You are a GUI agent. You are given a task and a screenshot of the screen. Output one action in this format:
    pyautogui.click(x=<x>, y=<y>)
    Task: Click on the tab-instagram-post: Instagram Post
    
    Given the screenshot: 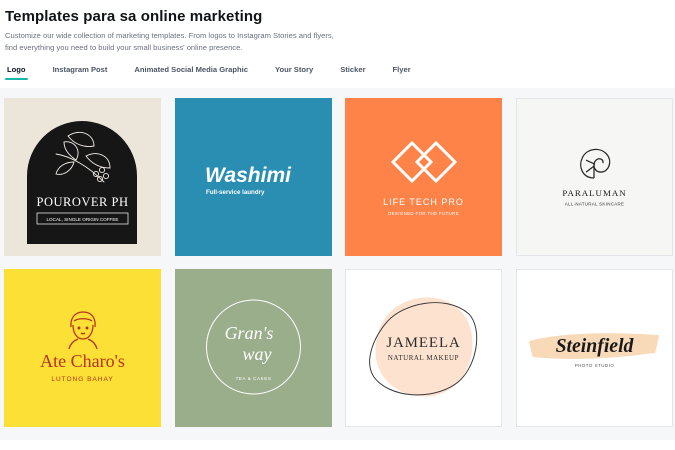 What is the action you would take?
    pyautogui.click(x=80, y=71)
    